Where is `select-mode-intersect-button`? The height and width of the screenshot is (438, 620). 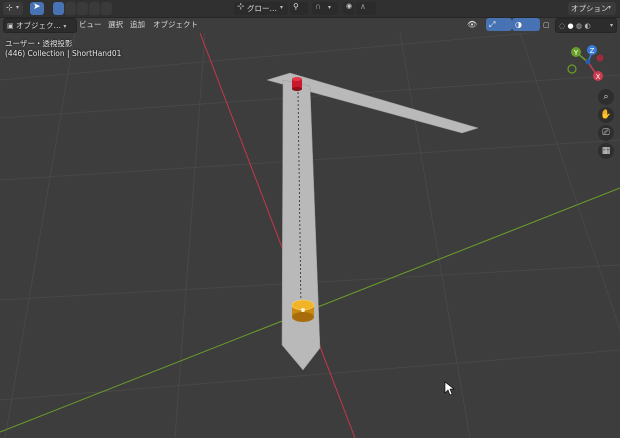 select-mode-intersect-button is located at coordinates (106, 8).